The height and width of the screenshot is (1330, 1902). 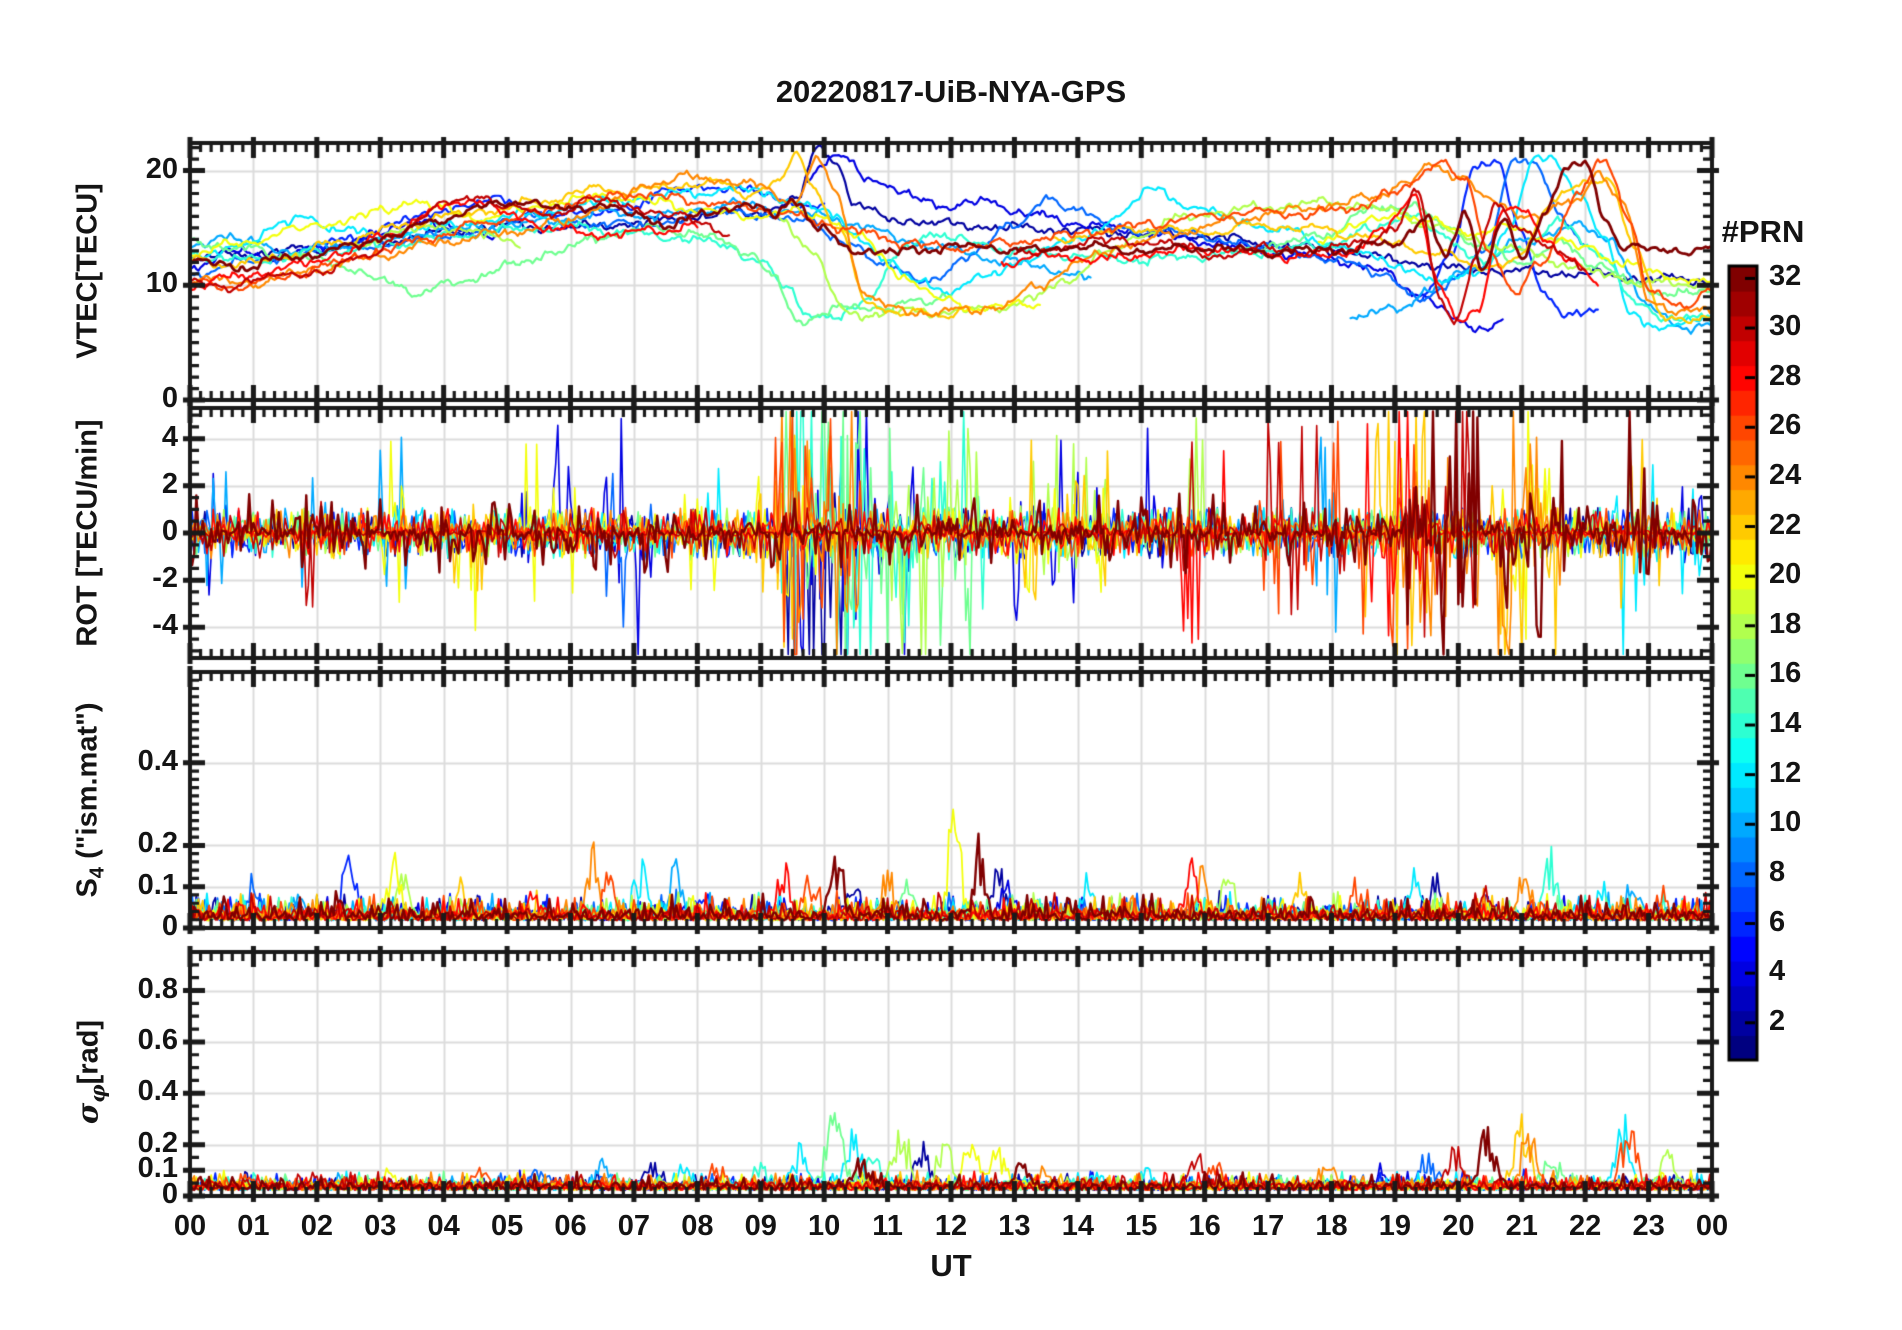 I want to click on colorbar-tick-label: 10, so click(x=1785, y=822).